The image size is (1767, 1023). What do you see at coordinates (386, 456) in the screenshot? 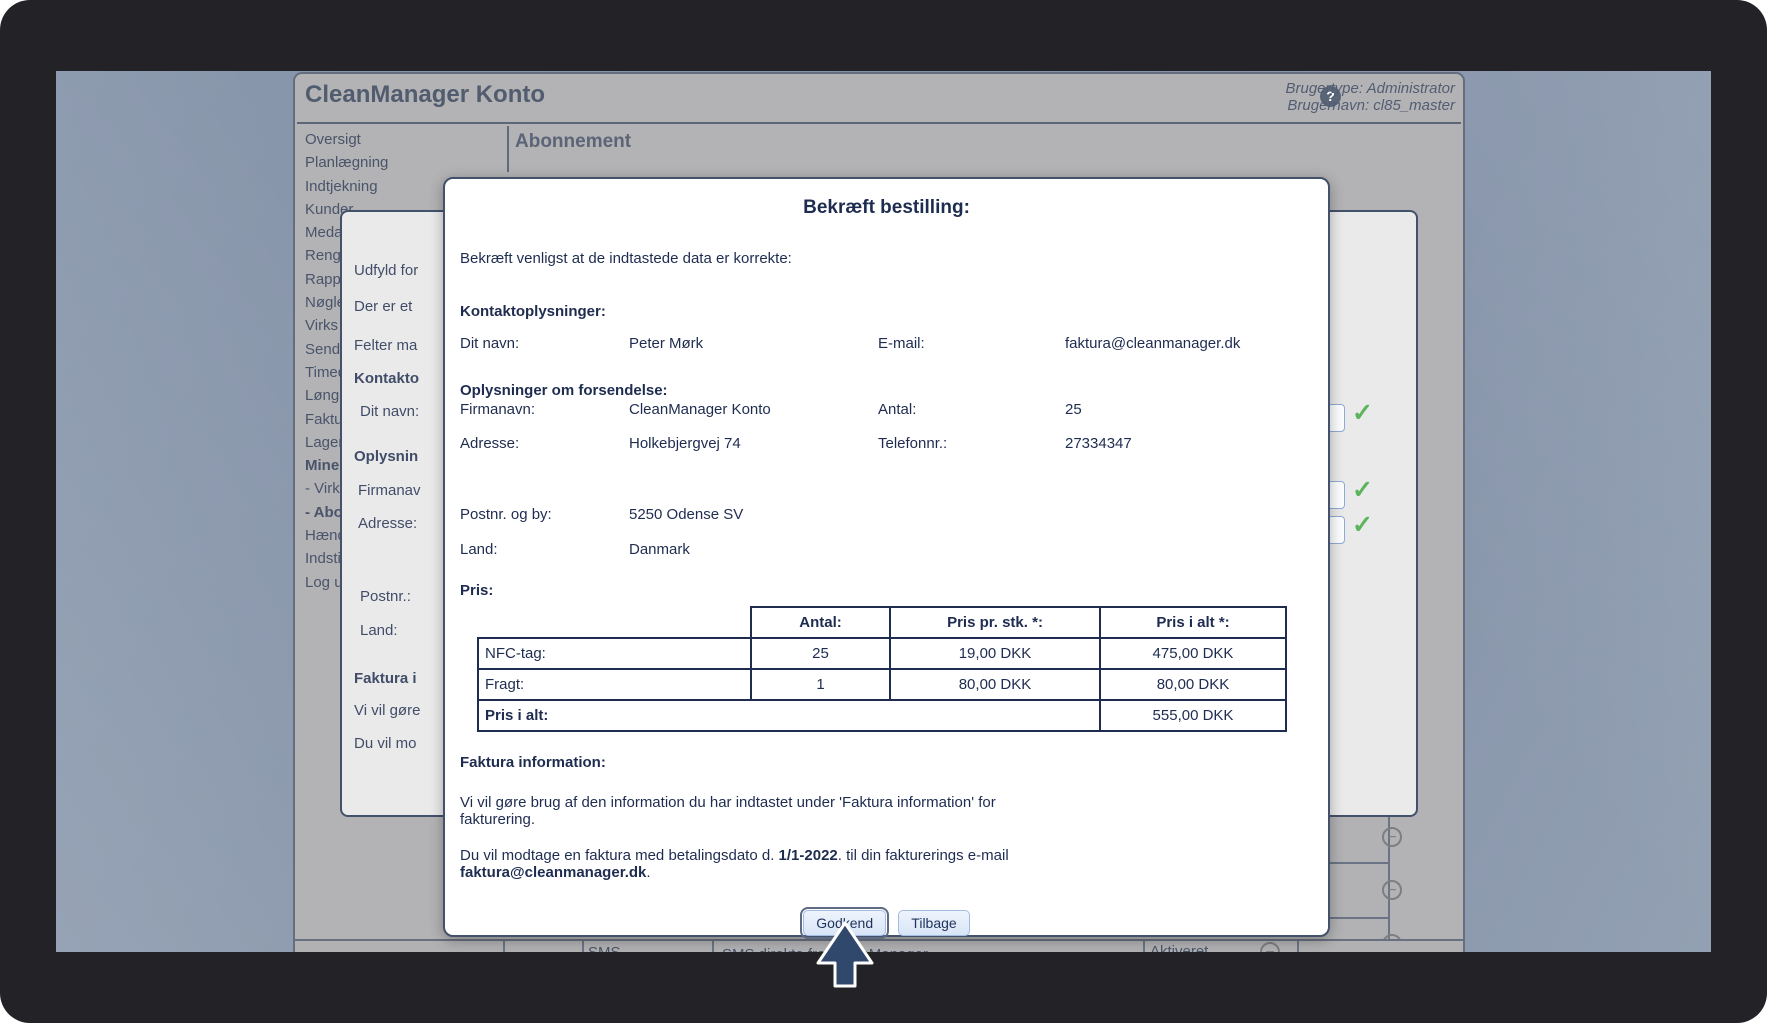
I see `form-heading: Oplysnin` at bounding box center [386, 456].